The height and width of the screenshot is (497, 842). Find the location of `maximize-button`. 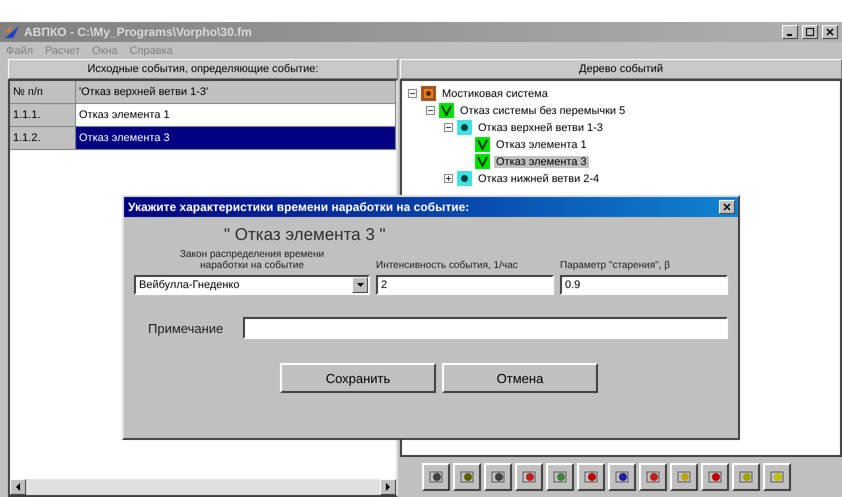

maximize-button is located at coordinates (810, 32).